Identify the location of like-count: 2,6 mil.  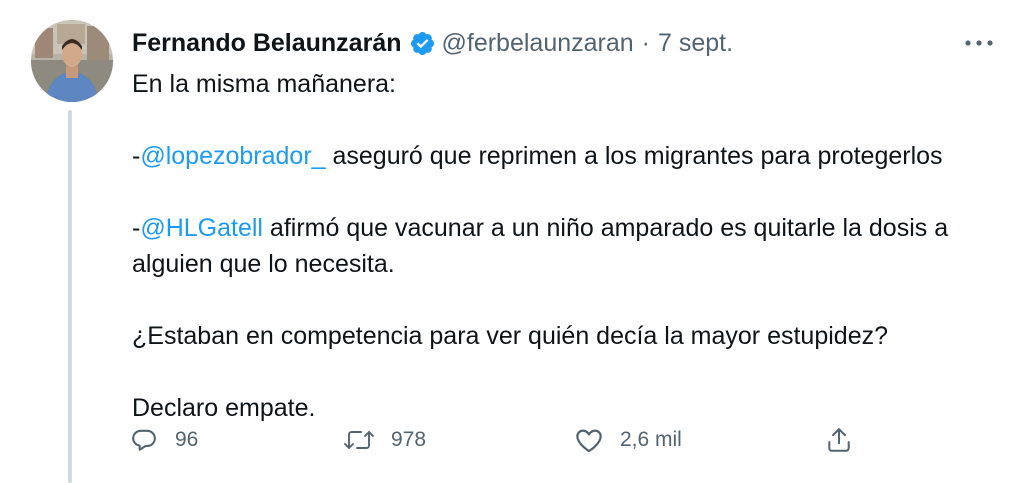
(651, 439).